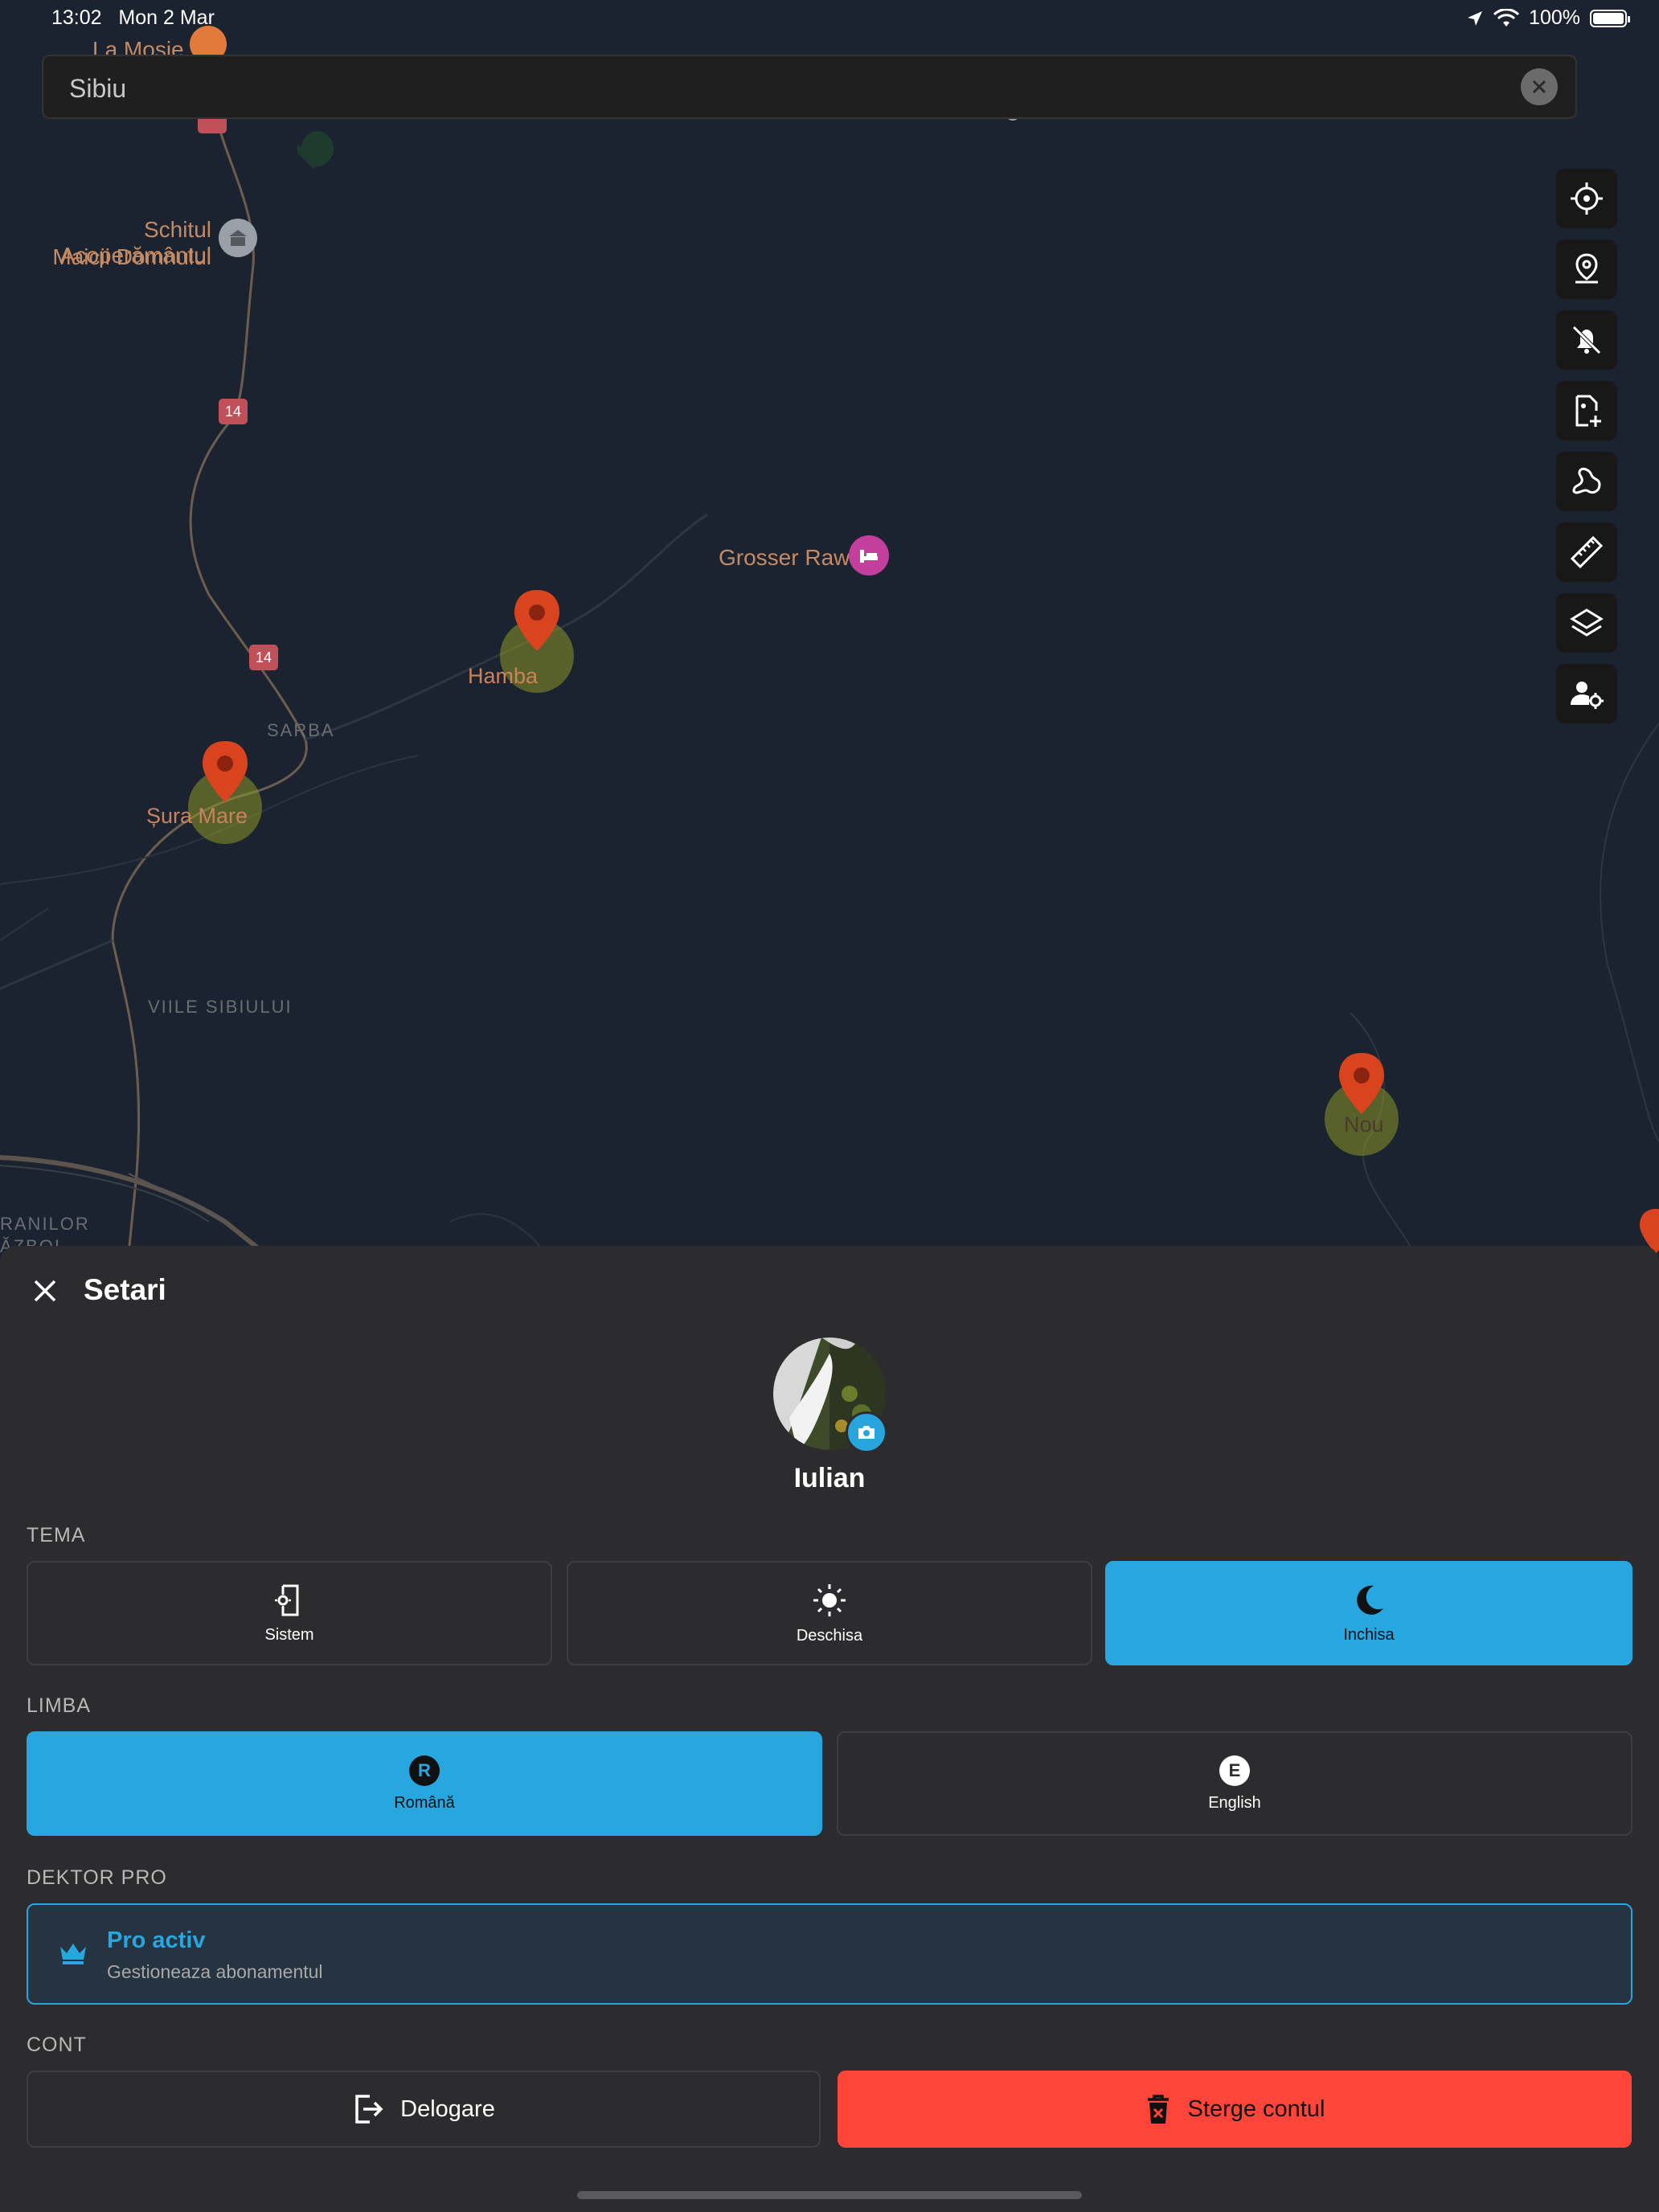  What do you see at coordinates (156, 1940) in the screenshot?
I see `pro-status-title: Pro activ` at bounding box center [156, 1940].